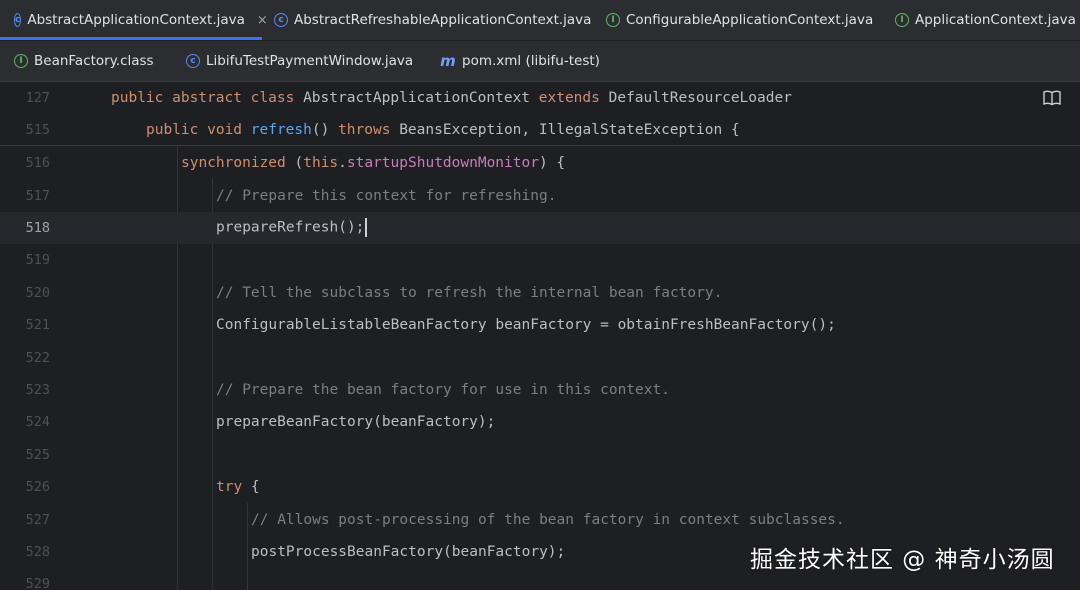 The height and width of the screenshot is (590, 1080). I want to click on code-token: this, so click(321, 163).